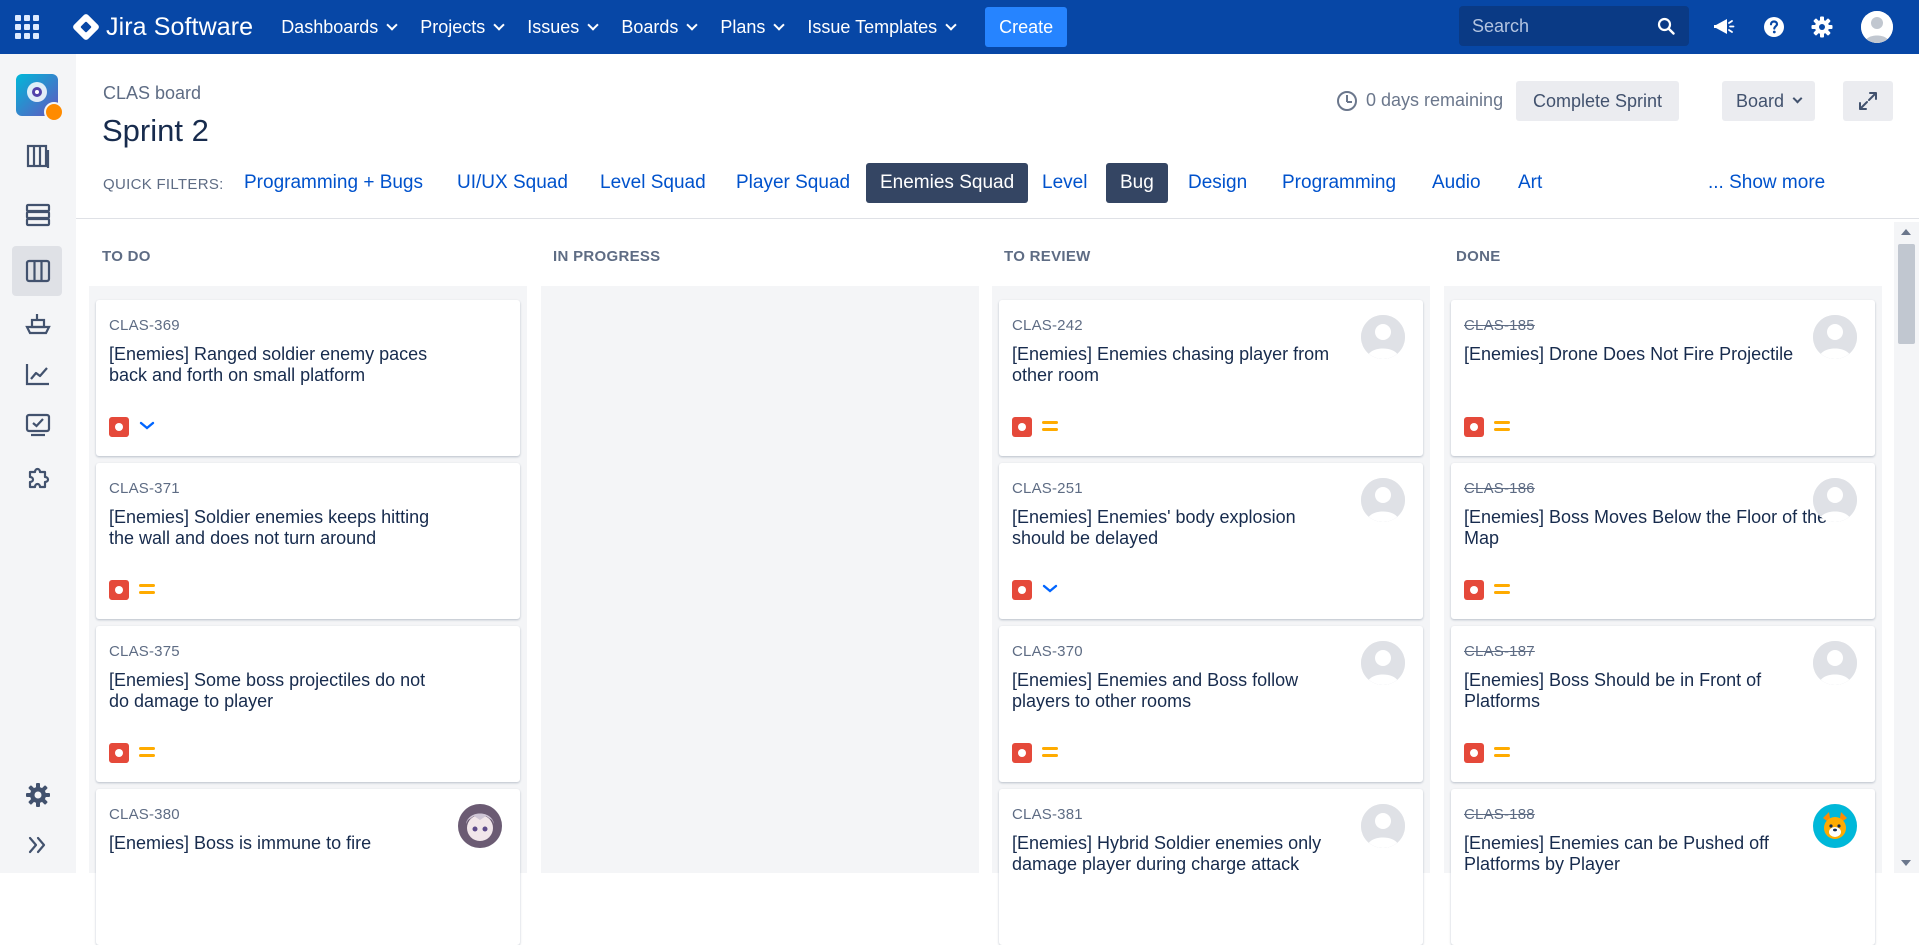 This screenshot has height=945, width=1919. What do you see at coordinates (1530, 183) in the screenshot?
I see `filter-art: Art` at bounding box center [1530, 183].